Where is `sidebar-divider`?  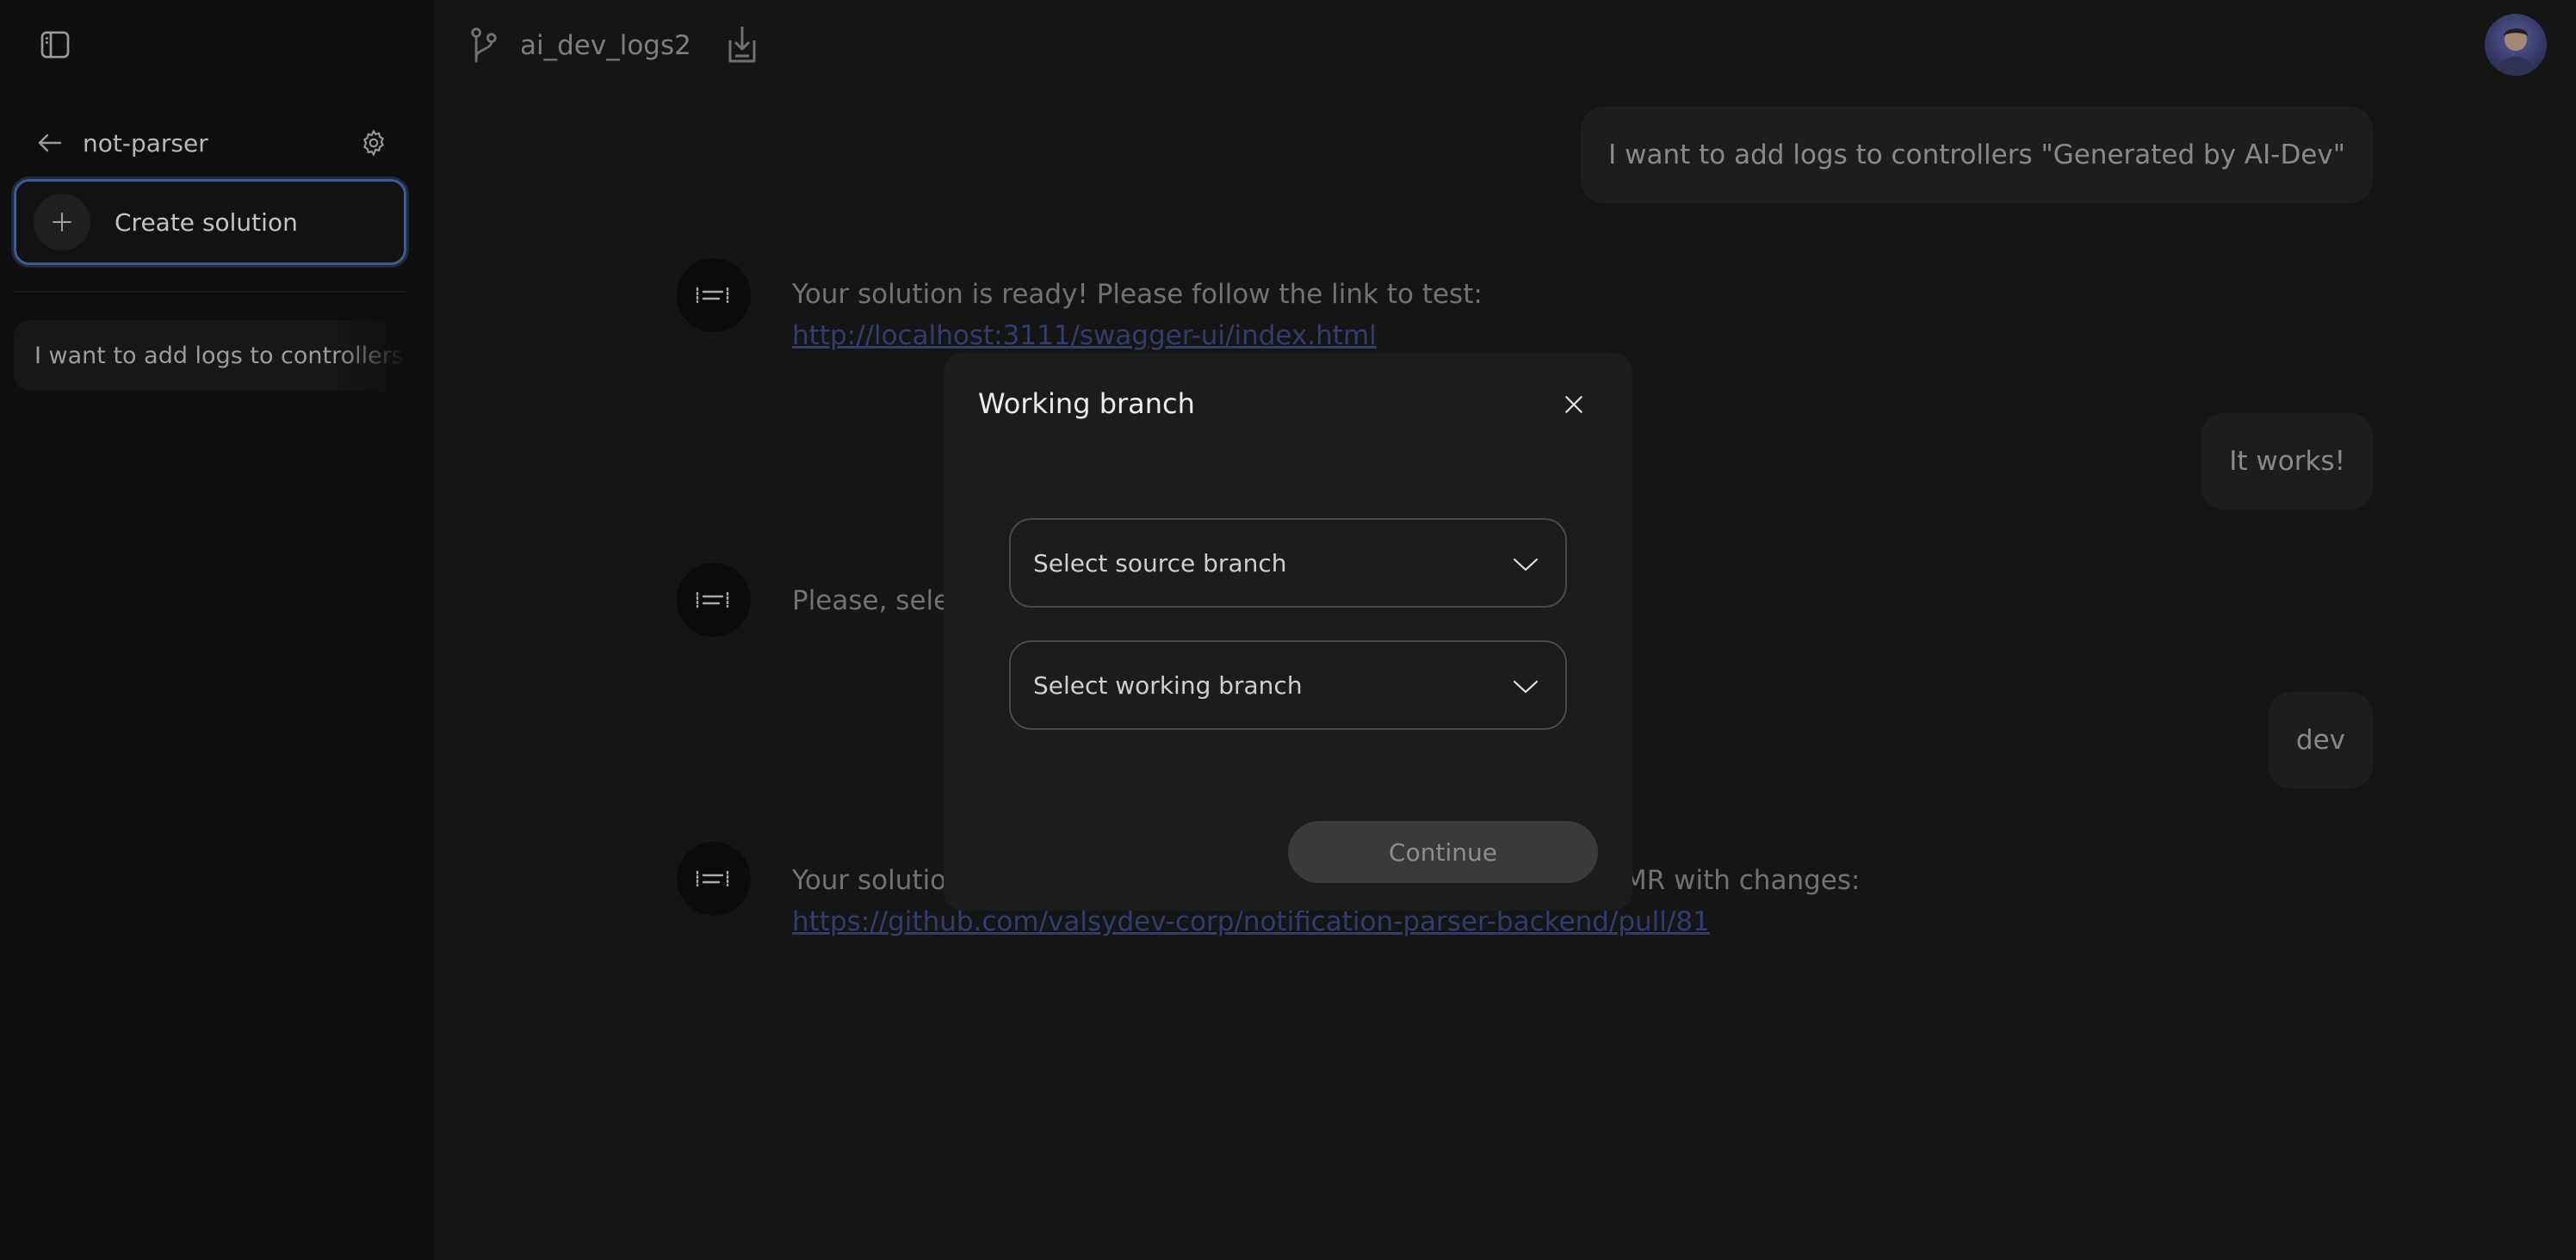
sidebar-divider is located at coordinates (210, 292).